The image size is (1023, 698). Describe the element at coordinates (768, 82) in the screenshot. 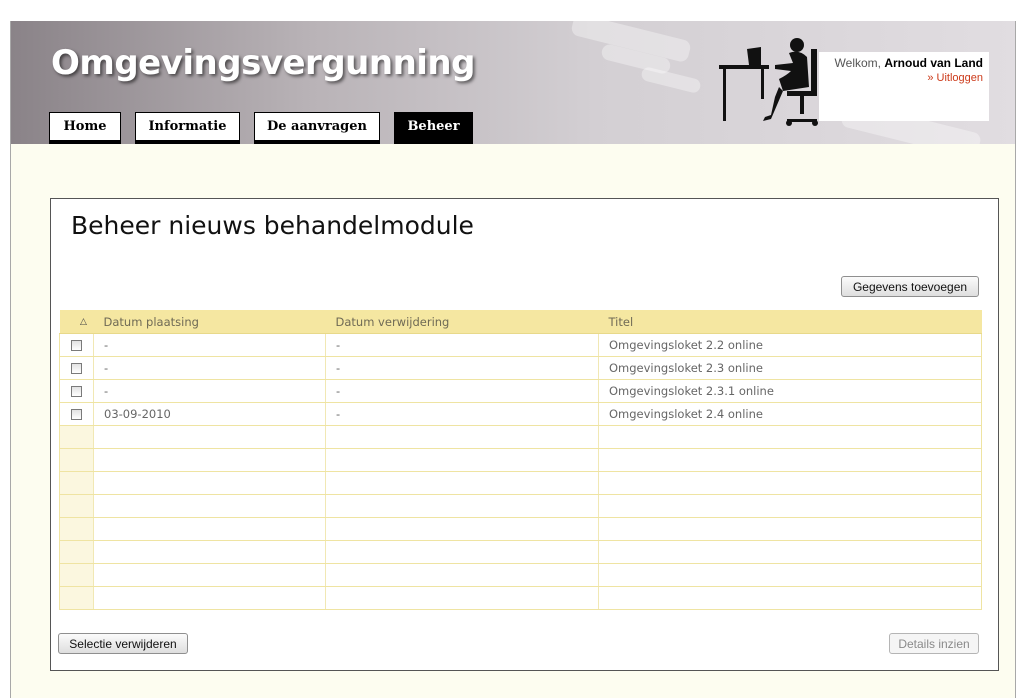

I see `person-at-desk-silhouette-icon` at that location.